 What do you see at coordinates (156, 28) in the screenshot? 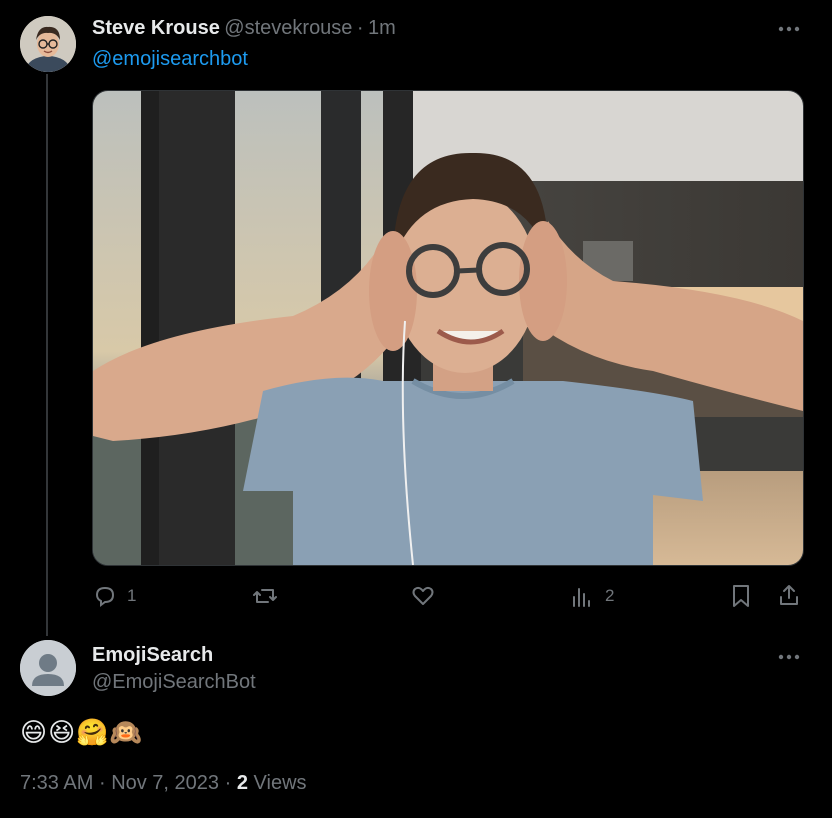
I see `author-name: Steve Krouse` at bounding box center [156, 28].